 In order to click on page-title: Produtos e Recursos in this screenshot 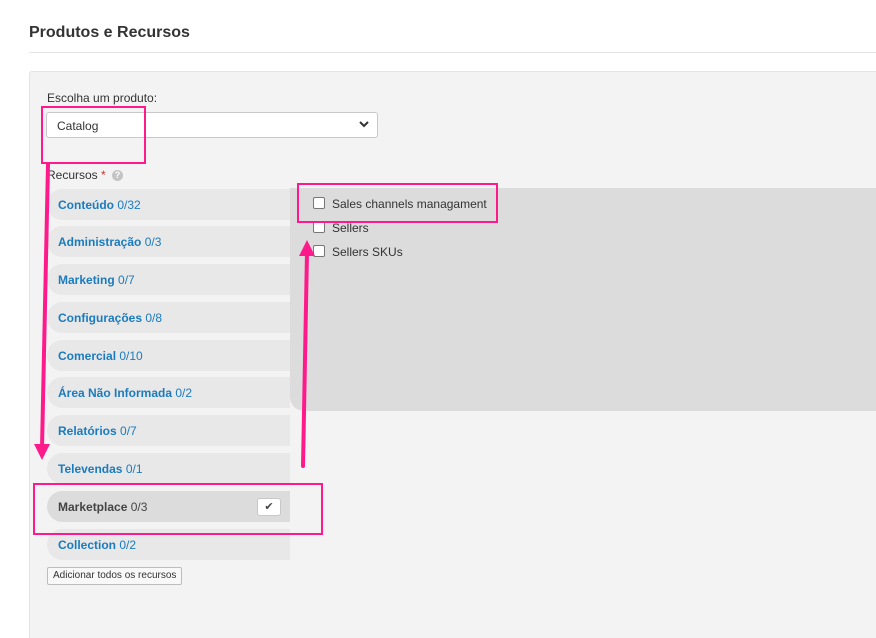, I will do `click(109, 32)`.